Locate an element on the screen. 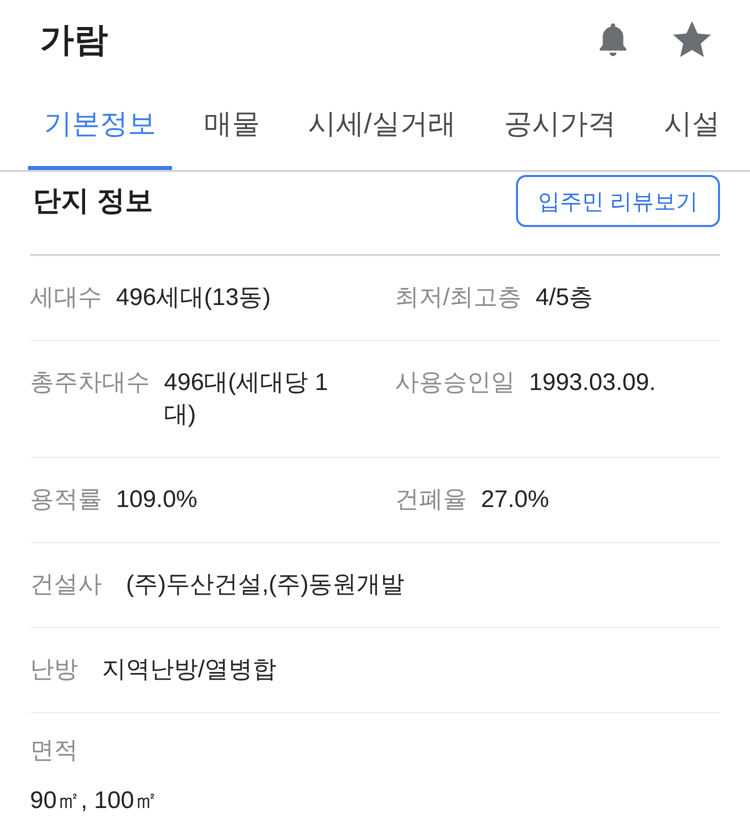  resident-review-button: 입주민 리뷰보기 is located at coordinates (618, 201).